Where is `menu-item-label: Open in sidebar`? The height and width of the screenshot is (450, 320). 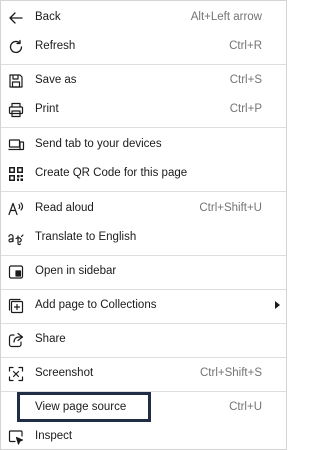 menu-item-label: Open in sidebar is located at coordinates (76, 271).